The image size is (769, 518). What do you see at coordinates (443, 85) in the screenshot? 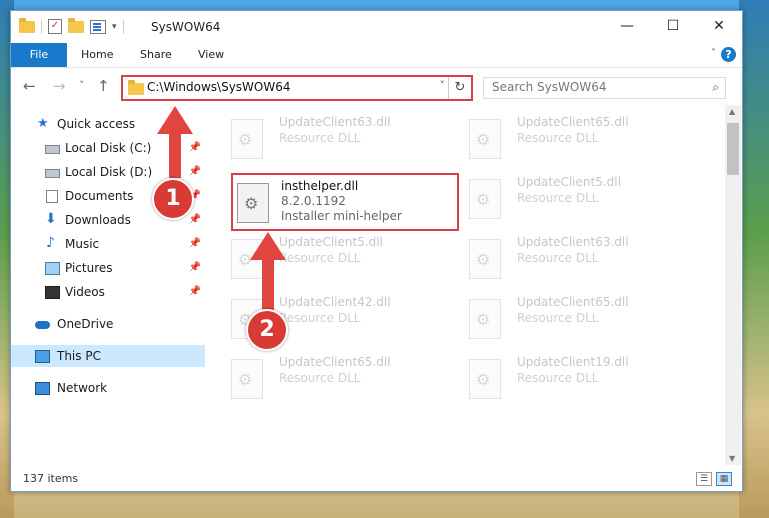
I see `address-dropdown-icon: ˅` at bounding box center [443, 85].